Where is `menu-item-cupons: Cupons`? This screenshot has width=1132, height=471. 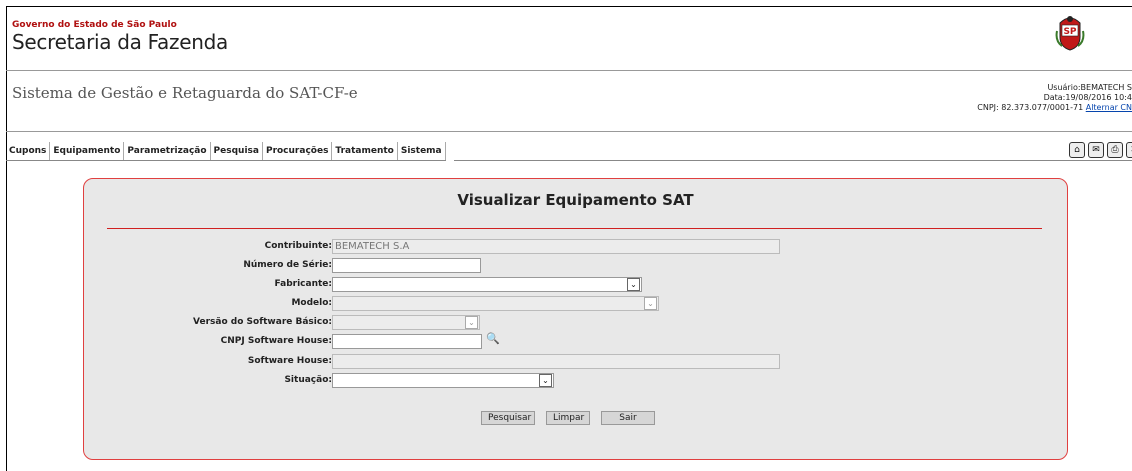 menu-item-cupons: Cupons is located at coordinates (28, 151).